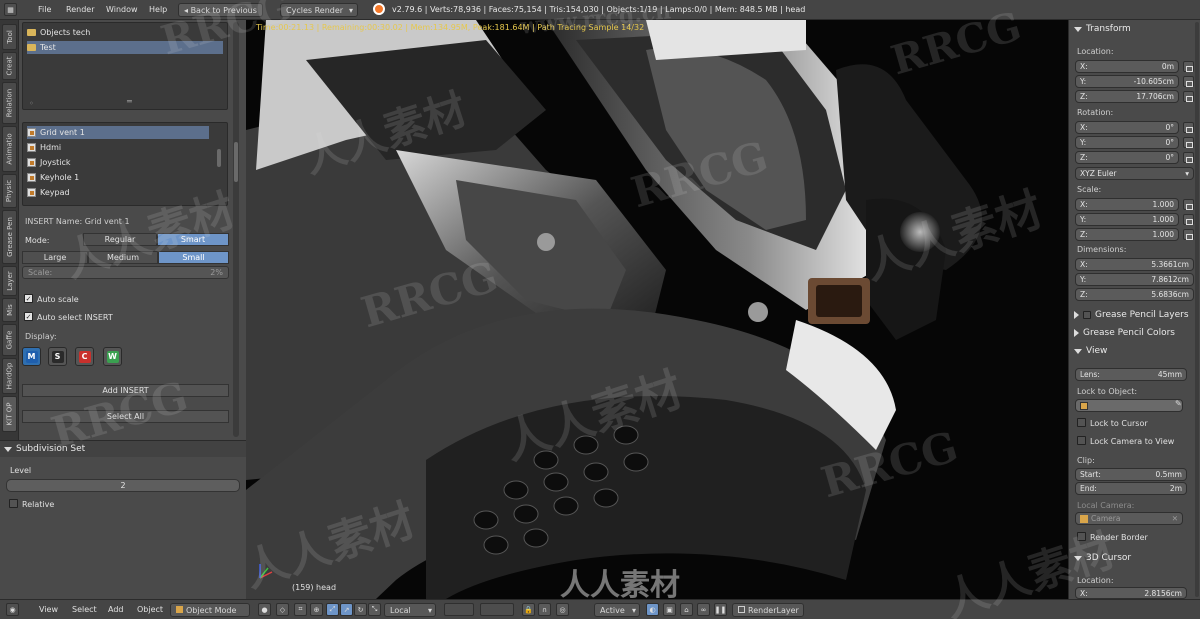  Describe the element at coordinates (332, 609) in the screenshot. I see `manipulator-toggle-icon: ⤢` at that location.